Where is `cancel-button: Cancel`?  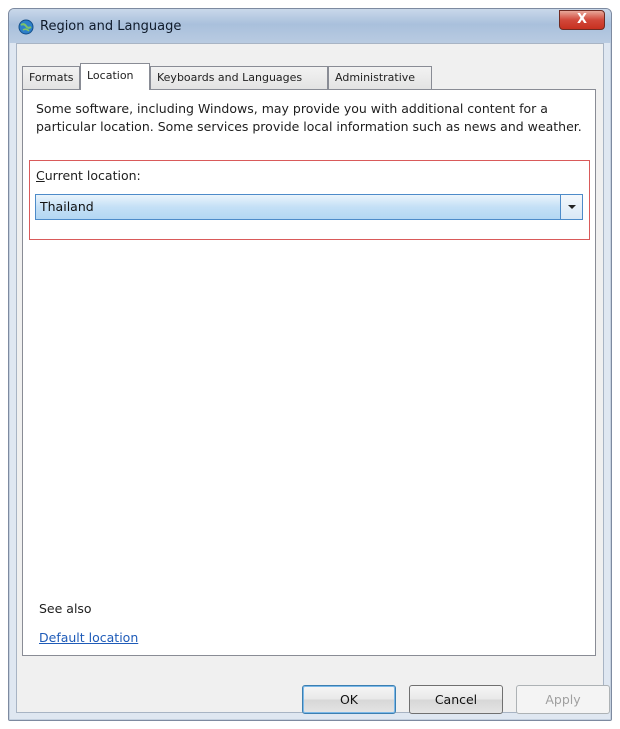 cancel-button: Cancel is located at coordinates (456, 699).